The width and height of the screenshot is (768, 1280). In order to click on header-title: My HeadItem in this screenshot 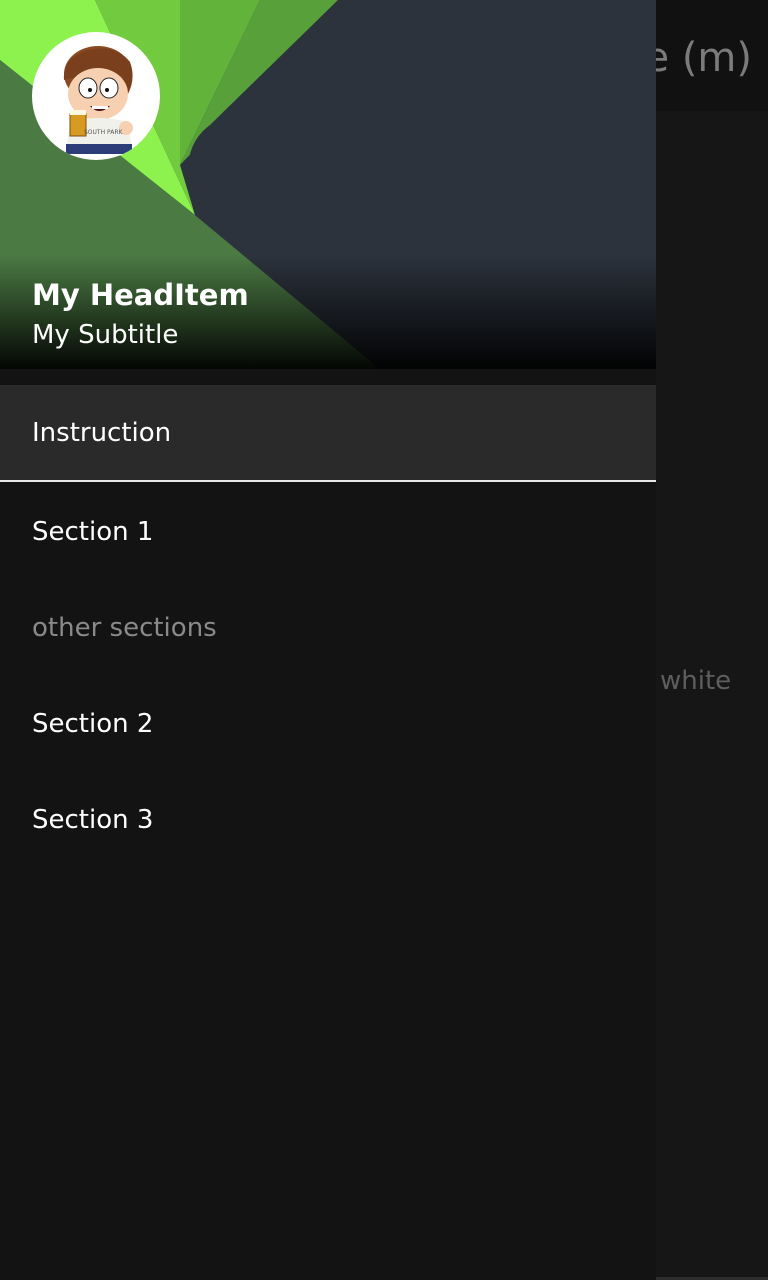, I will do `click(140, 295)`.